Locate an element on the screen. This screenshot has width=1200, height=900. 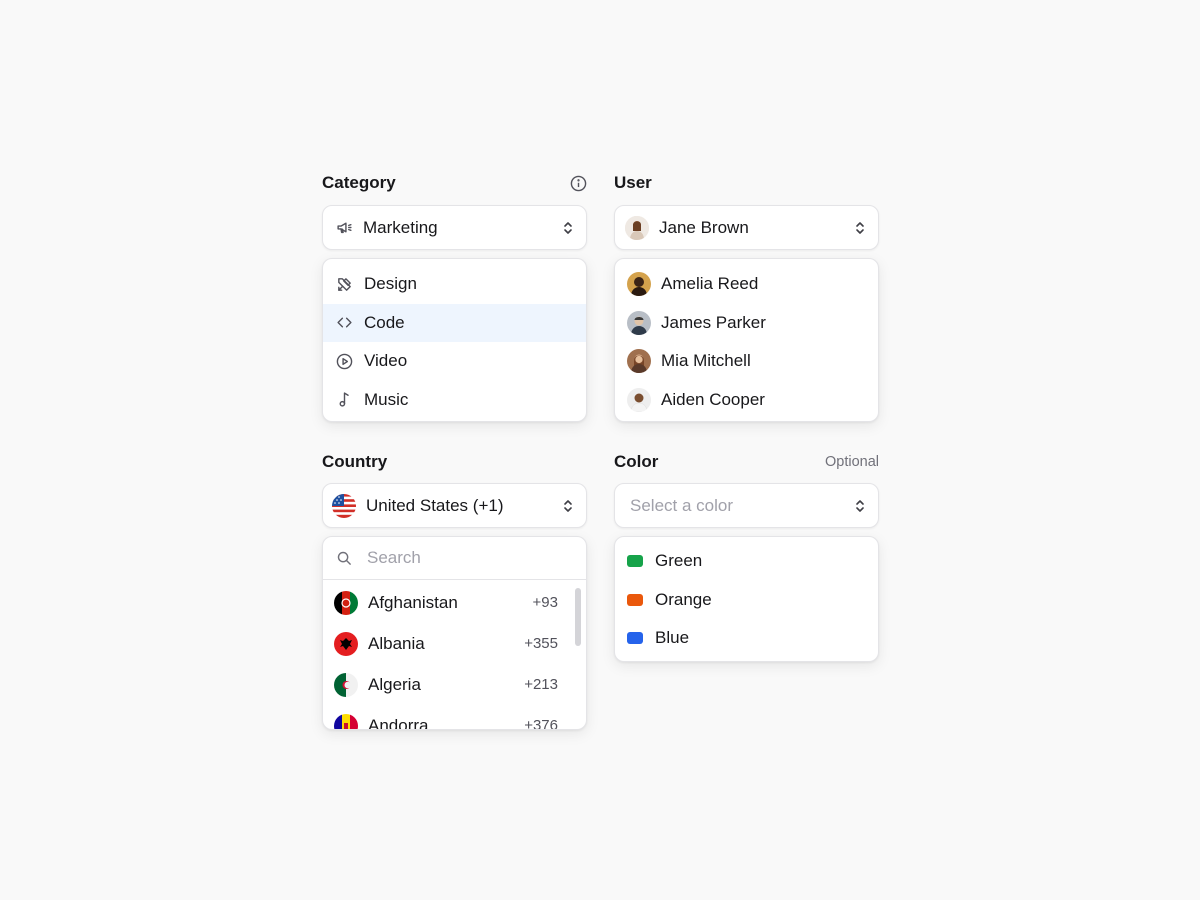
color-option-orange: Orange is located at coordinates (746, 600).